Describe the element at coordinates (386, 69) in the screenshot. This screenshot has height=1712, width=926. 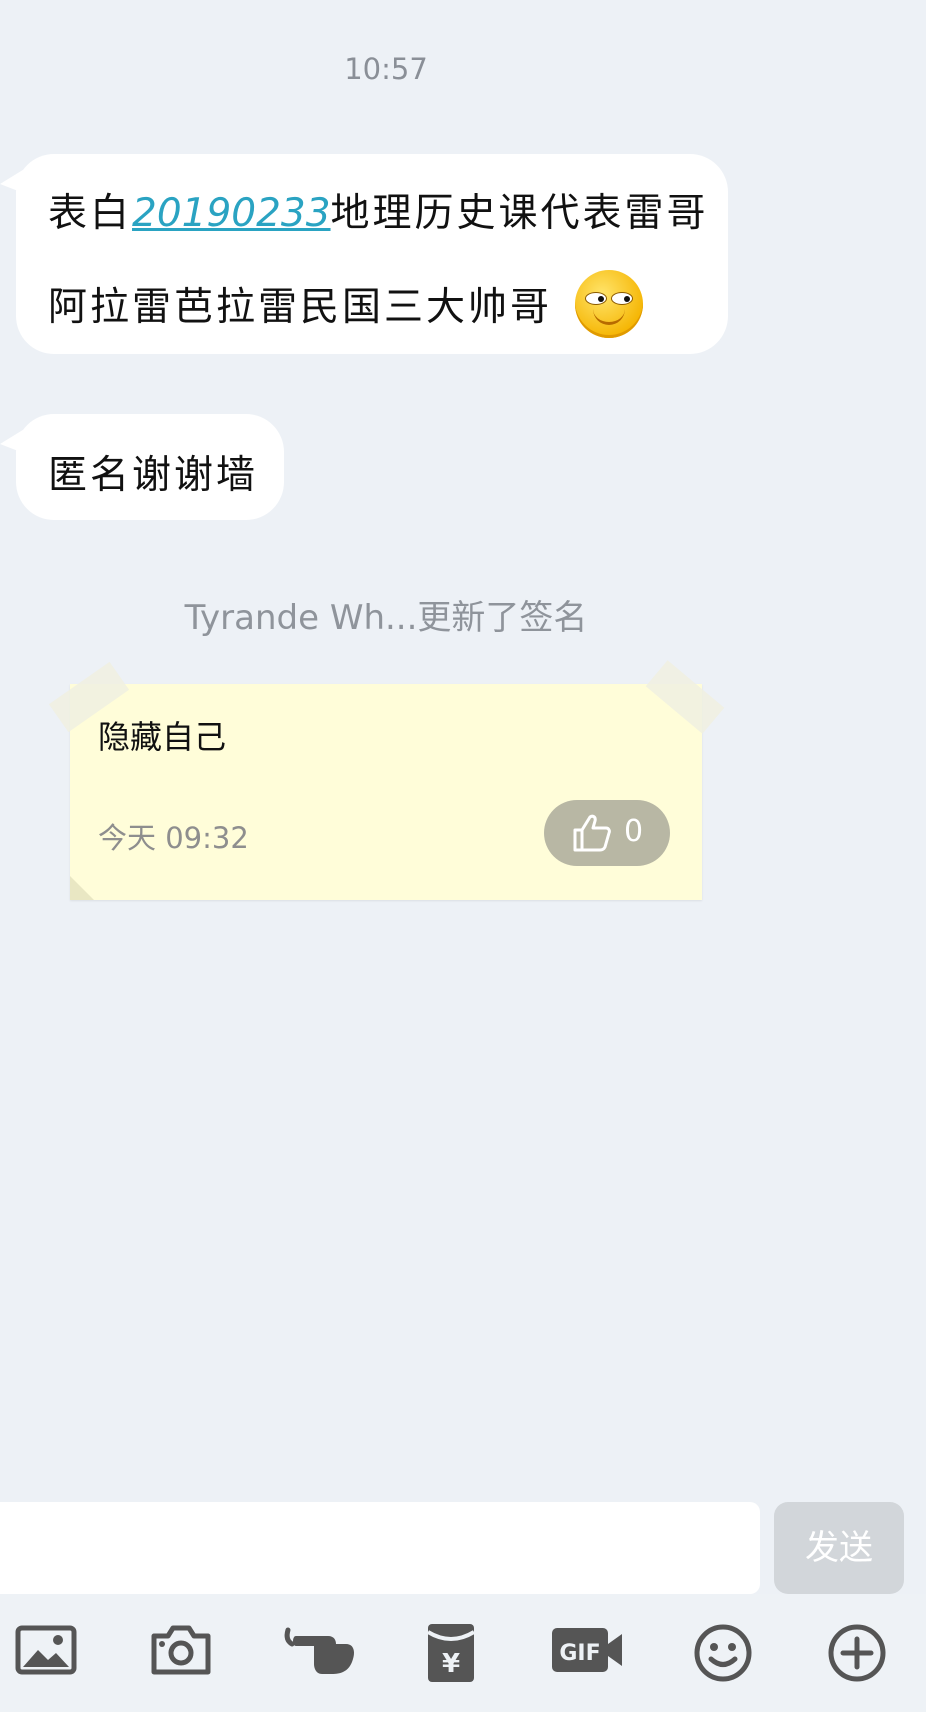
I see `message-timestamp: 10:57` at that location.